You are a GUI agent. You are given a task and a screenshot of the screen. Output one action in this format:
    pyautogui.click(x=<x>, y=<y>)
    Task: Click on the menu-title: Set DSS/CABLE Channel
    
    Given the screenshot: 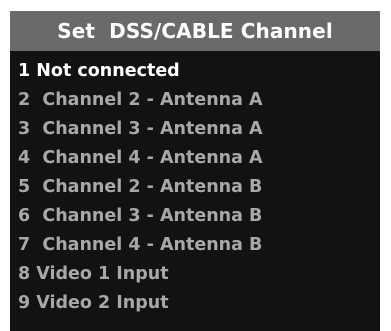 What is the action you would take?
    pyautogui.click(x=195, y=31)
    